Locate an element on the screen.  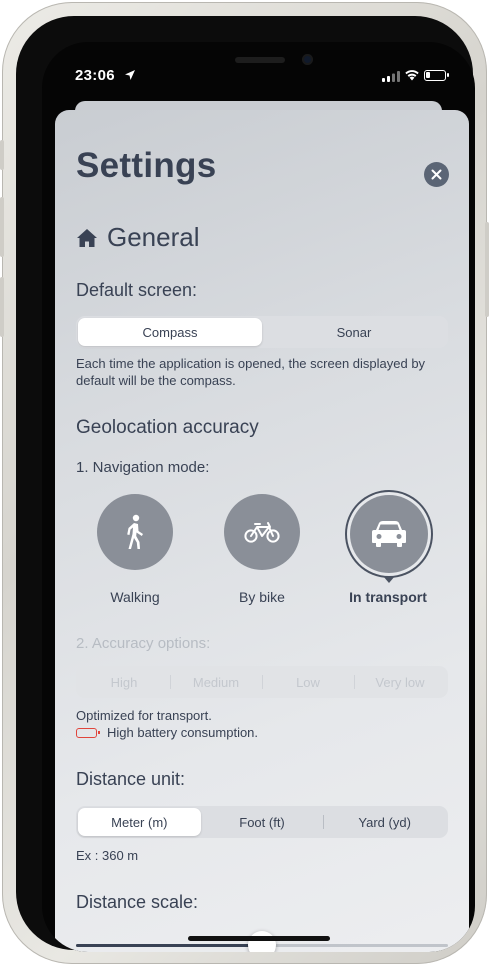
accuracy-option-medium: Medium is located at coordinates (216, 682).